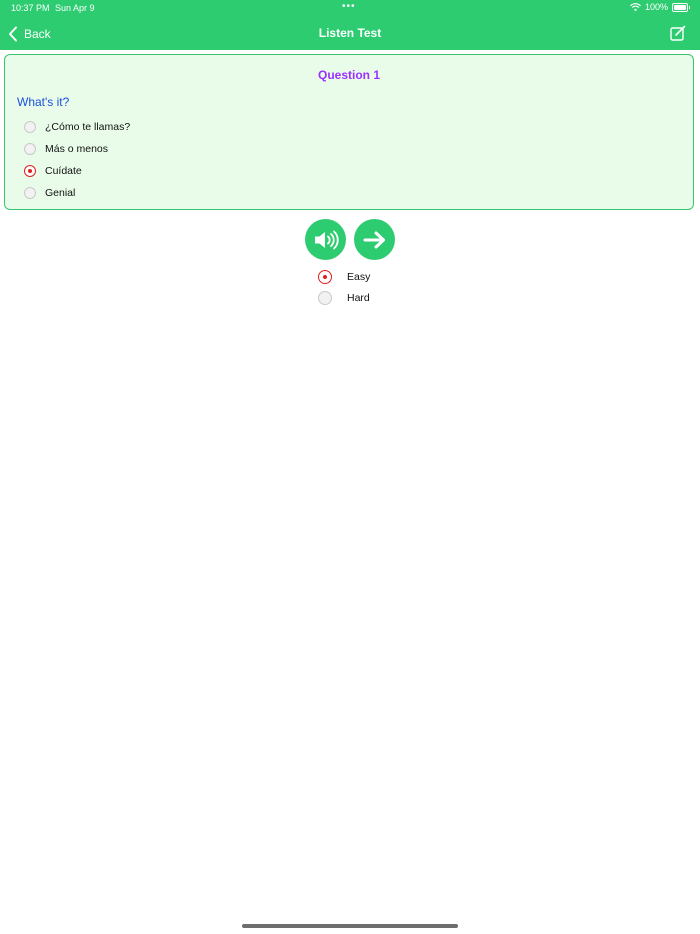  What do you see at coordinates (359, 277) in the screenshot?
I see `difficulty-label: Easy` at bounding box center [359, 277].